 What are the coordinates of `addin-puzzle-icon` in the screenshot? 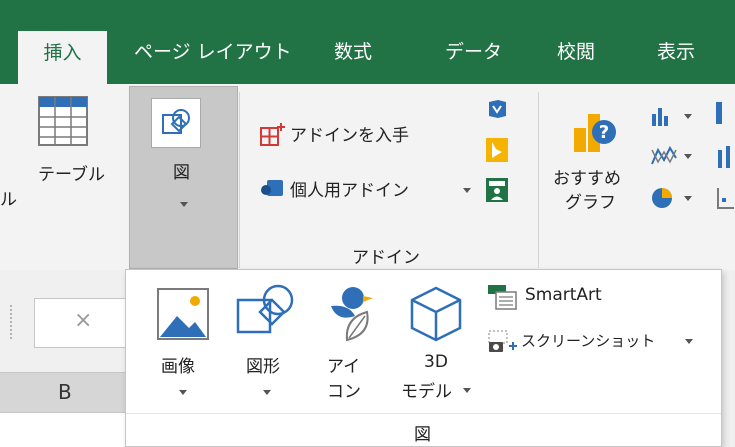 It's located at (272, 188).